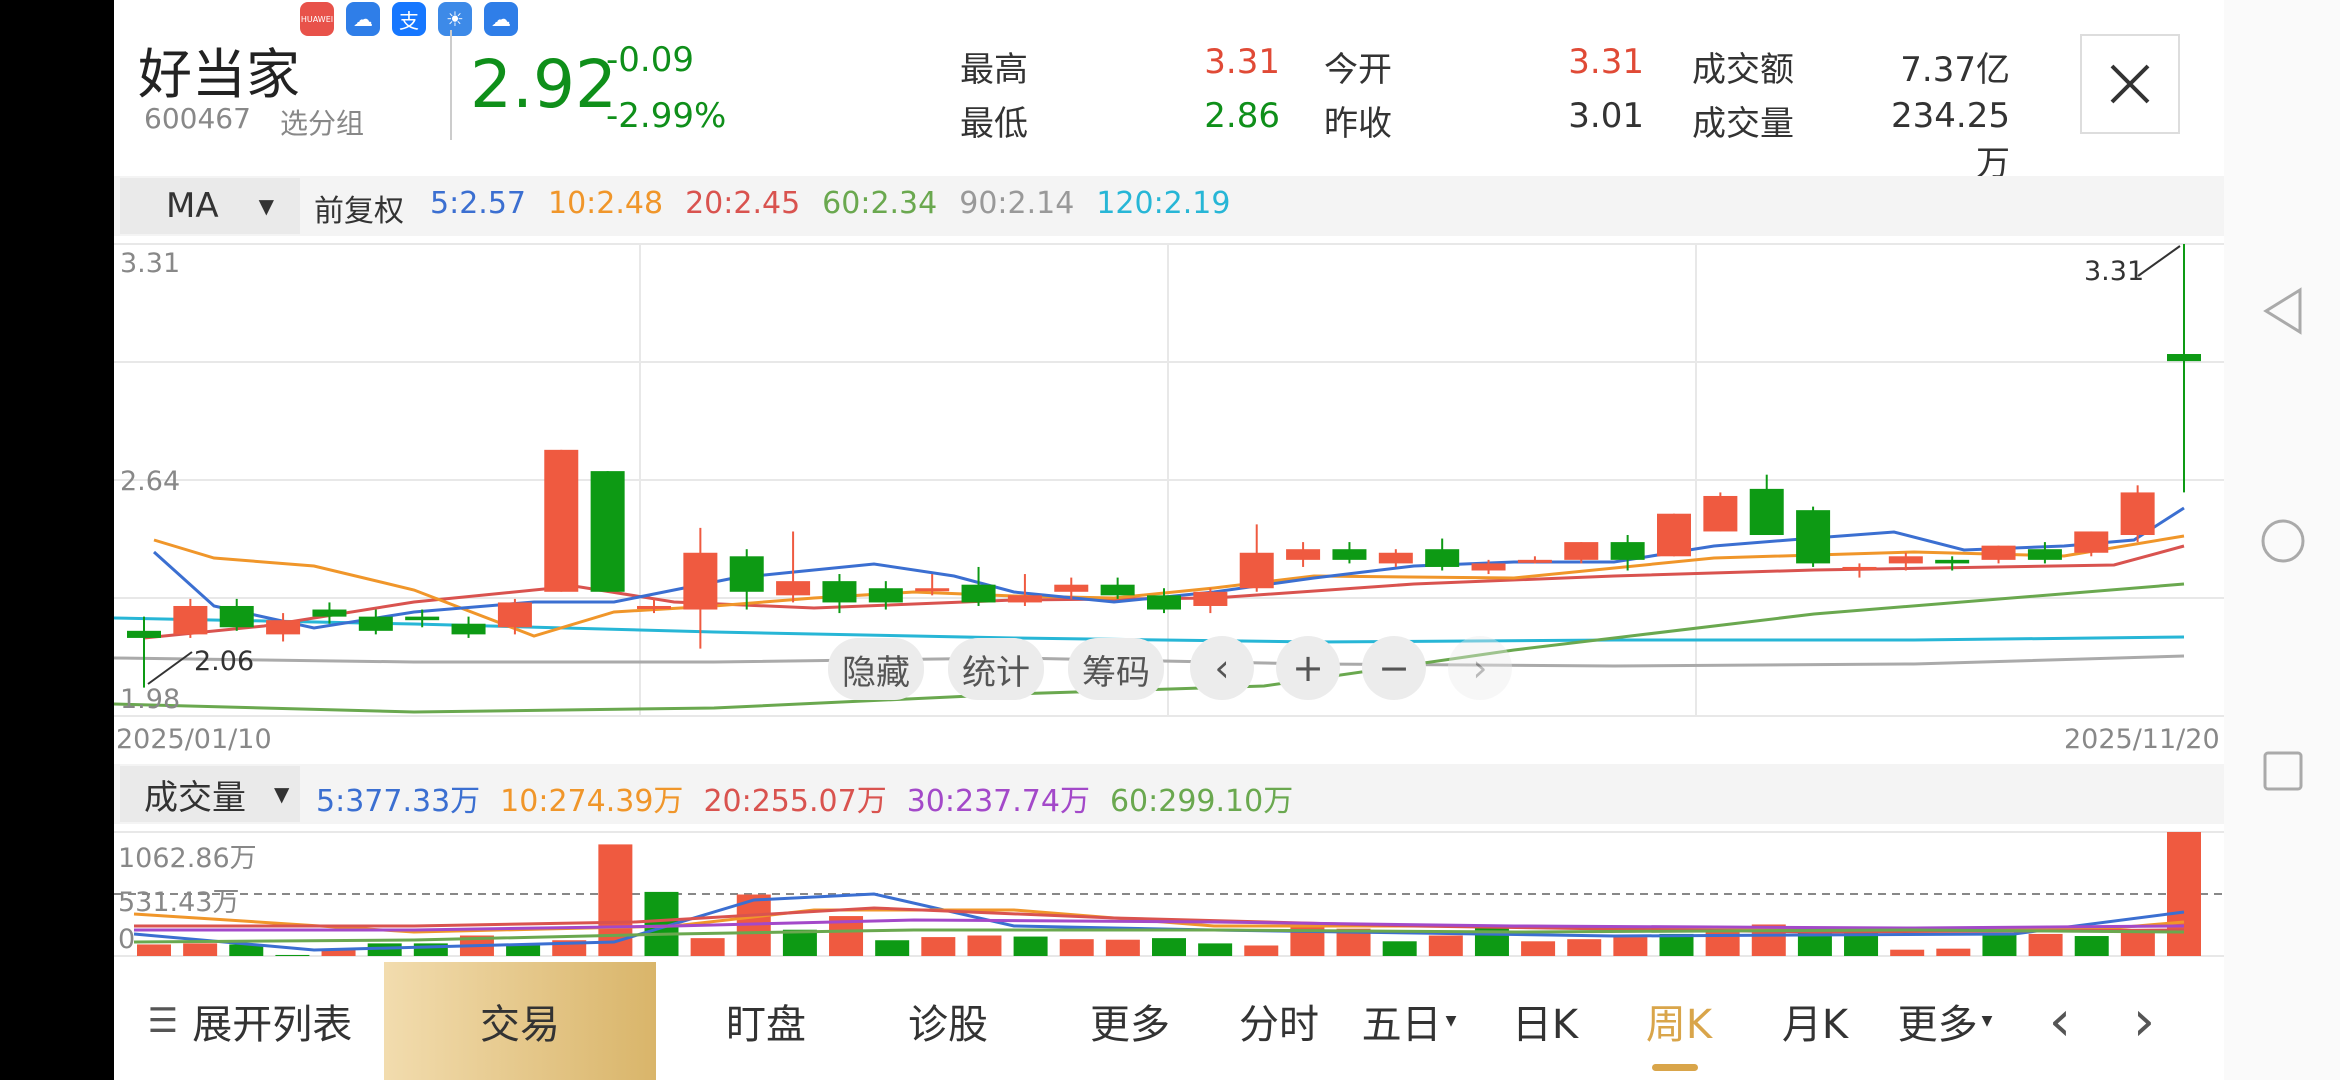 The height and width of the screenshot is (1080, 2340). What do you see at coordinates (1679, 1021) in the screenshot?
I see `weekly-k-tab: 周K` at bounding box center [1679, 1021].